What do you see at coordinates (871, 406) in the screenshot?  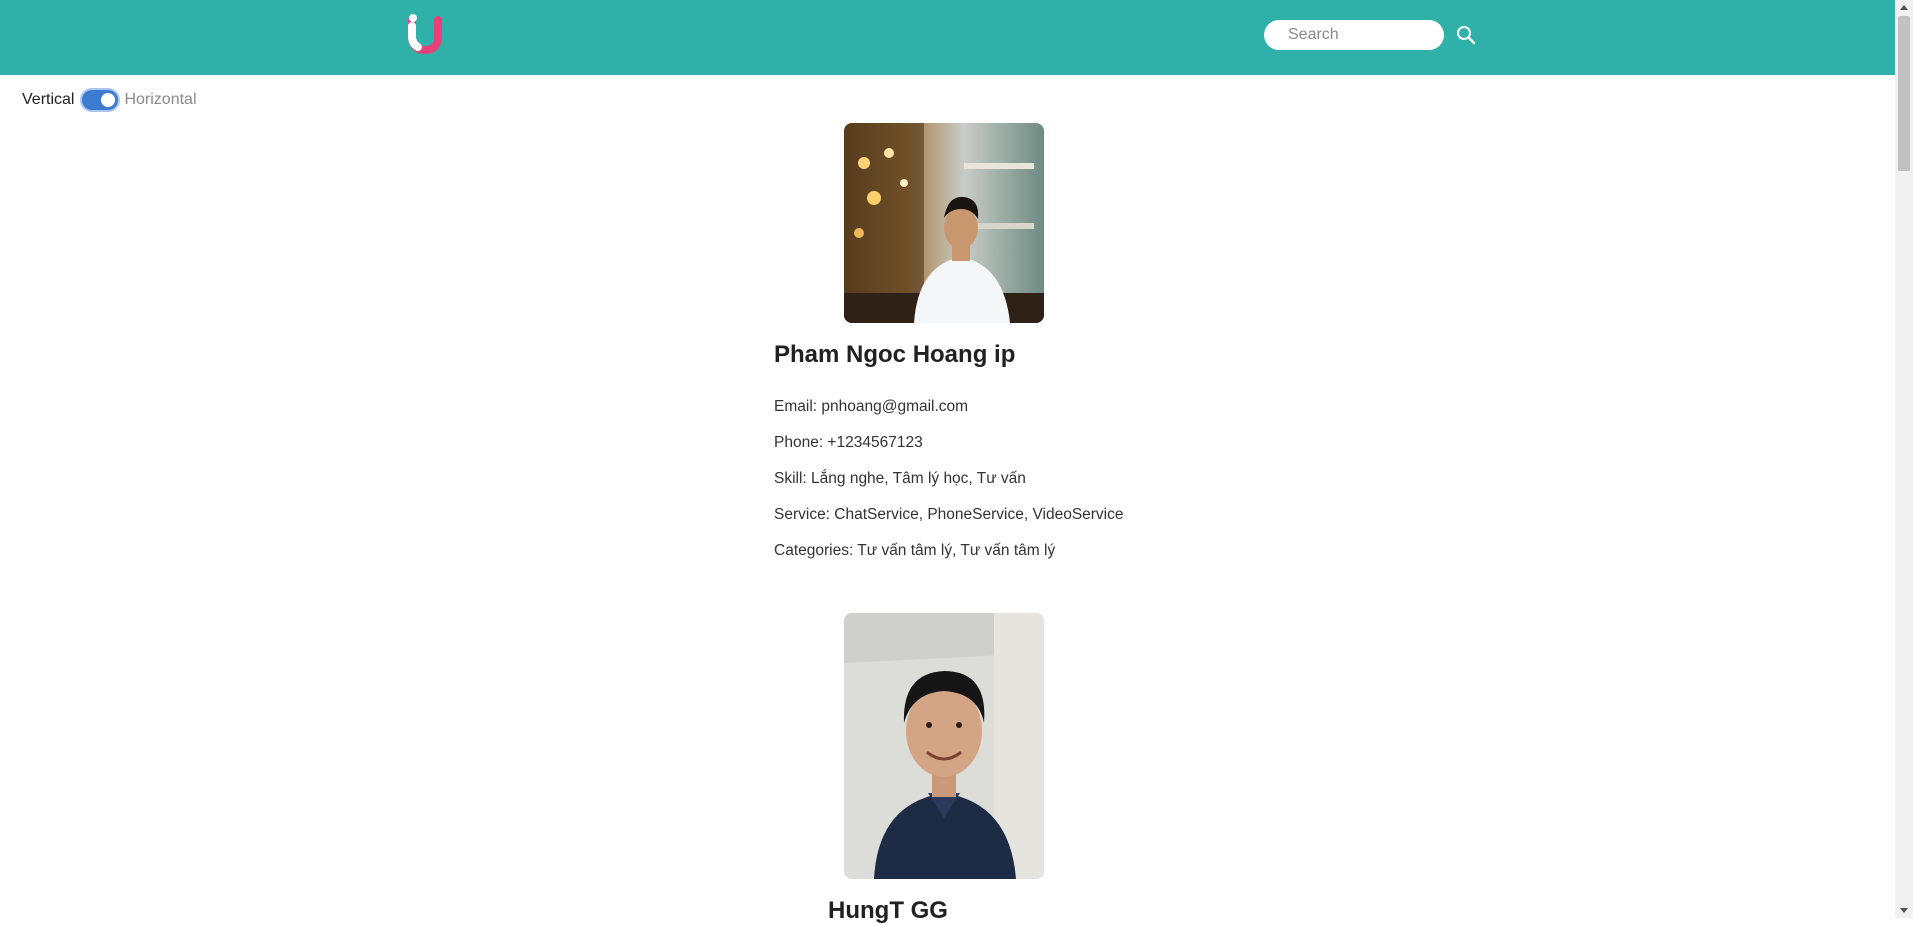 I see `profile-email: Email: pnhoang@gmail.com` at bounding box center [871, 406].